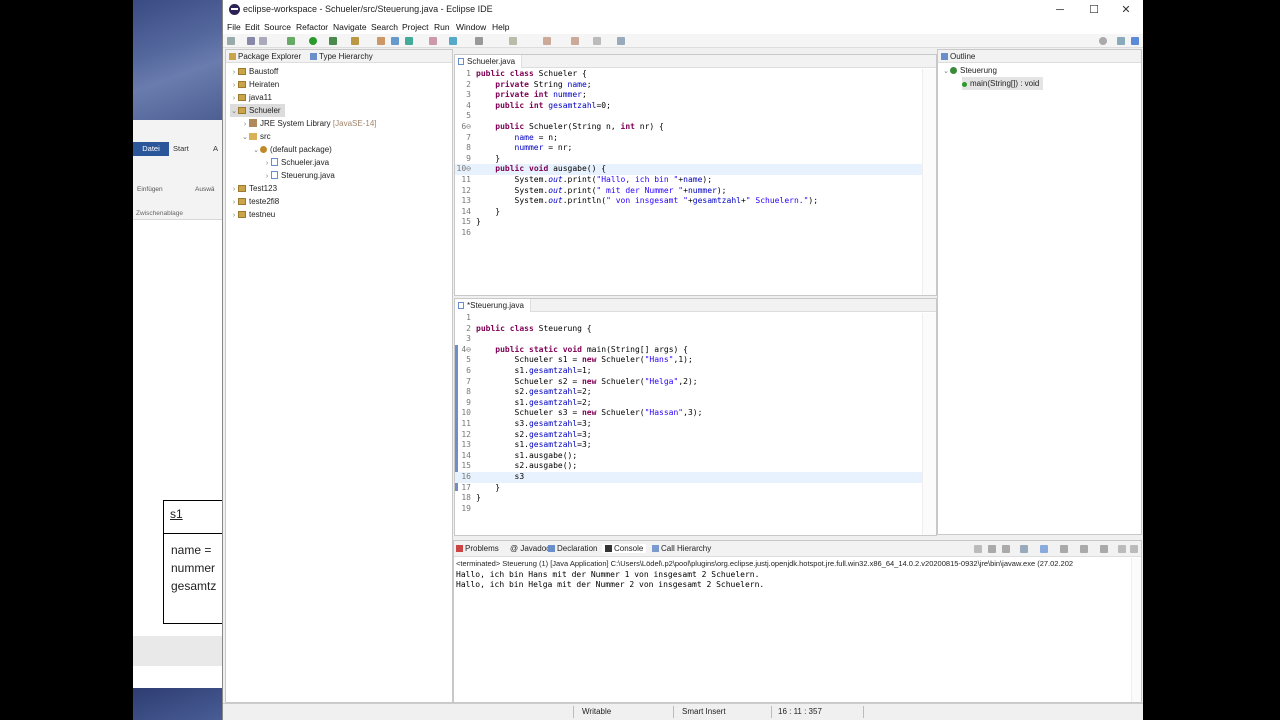 Image resolution: width=1280 pixels, height=720 pixels. What do you see at coordinates (409, 41) in the screenshot?
I see `new-class-icon` at bounding box center [409, 41].